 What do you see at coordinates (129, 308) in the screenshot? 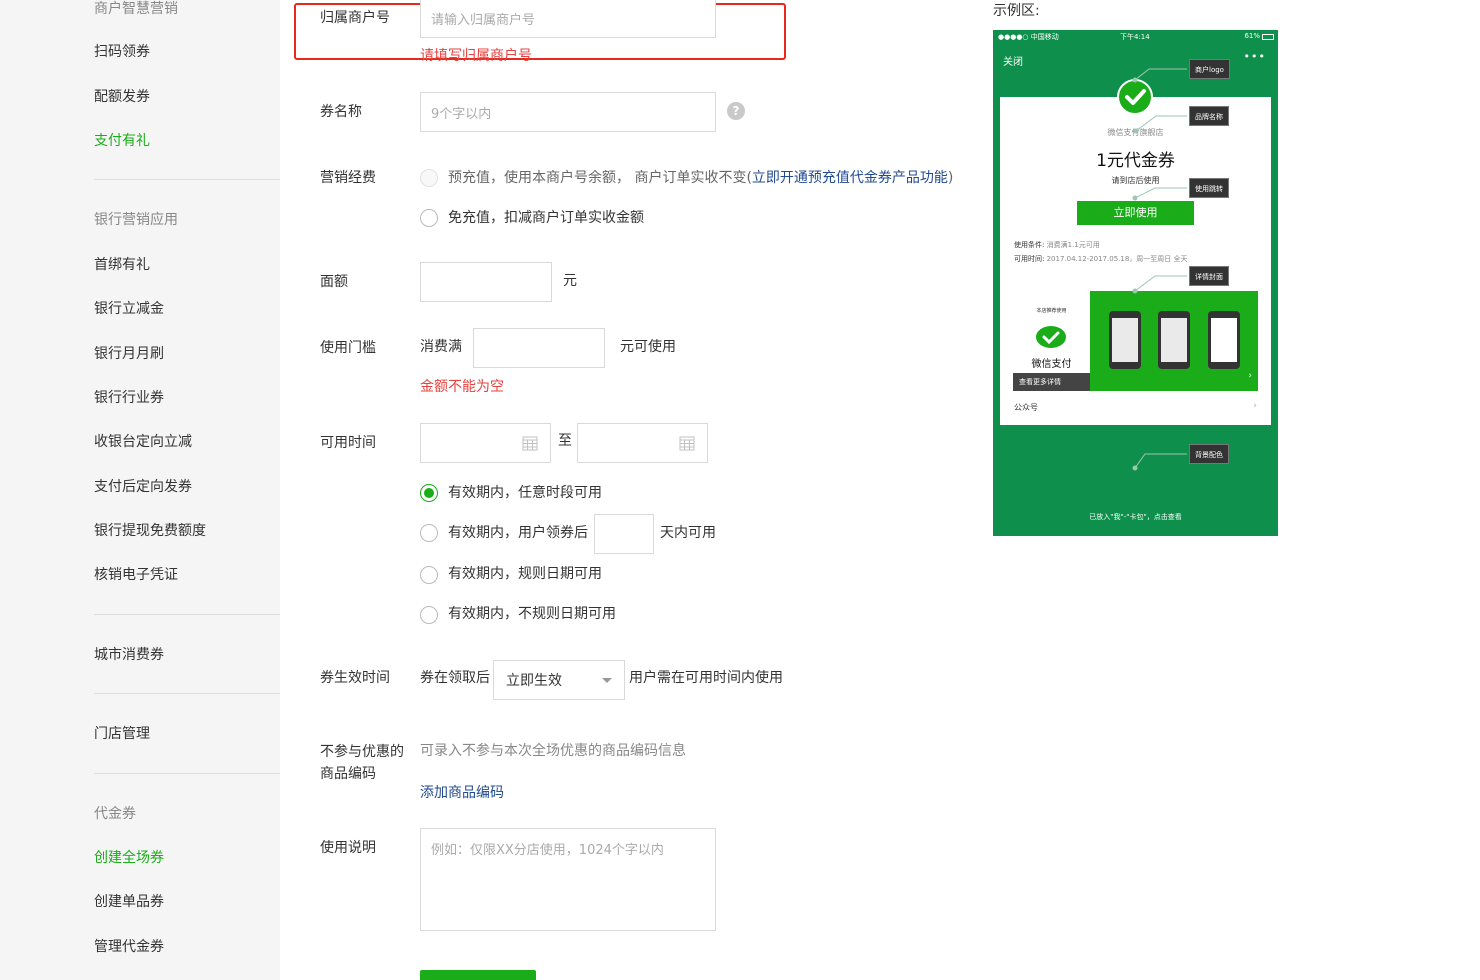
I see `sidebar-item-bank-discount: 银行立减金` at bounding box center [129, 308].